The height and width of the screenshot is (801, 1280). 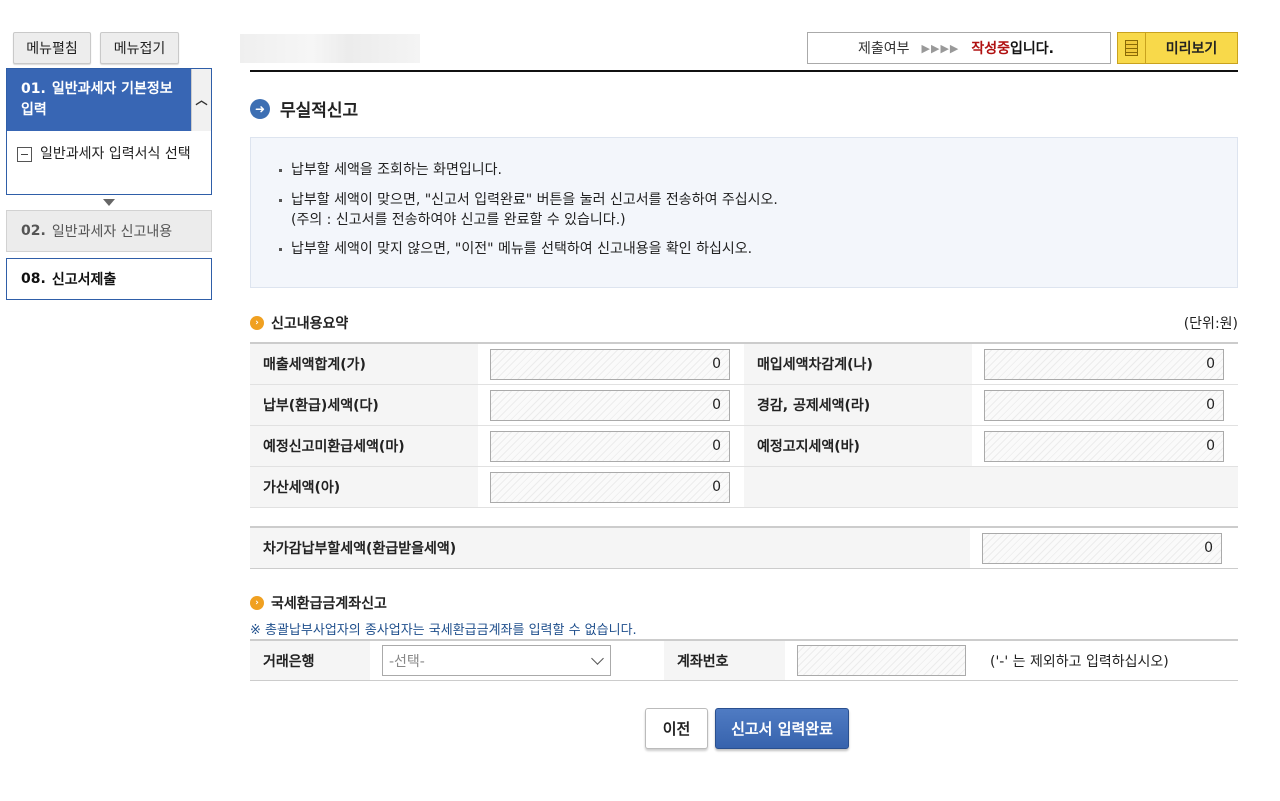 What do you see at coordinates (201, 100) in the screenshot?
I see `chevron-up-icon: ︿` at bounding box center [201, 100].